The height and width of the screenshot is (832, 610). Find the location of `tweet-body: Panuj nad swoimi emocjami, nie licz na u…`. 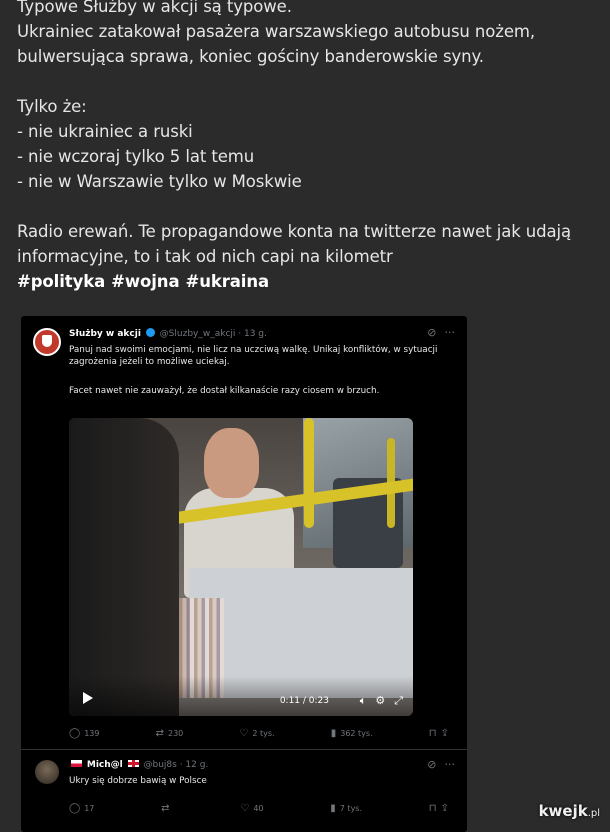

tweet-body: Panuj nad swoimi emocjami, nie licz na u… is located at coordinates (253, 356).